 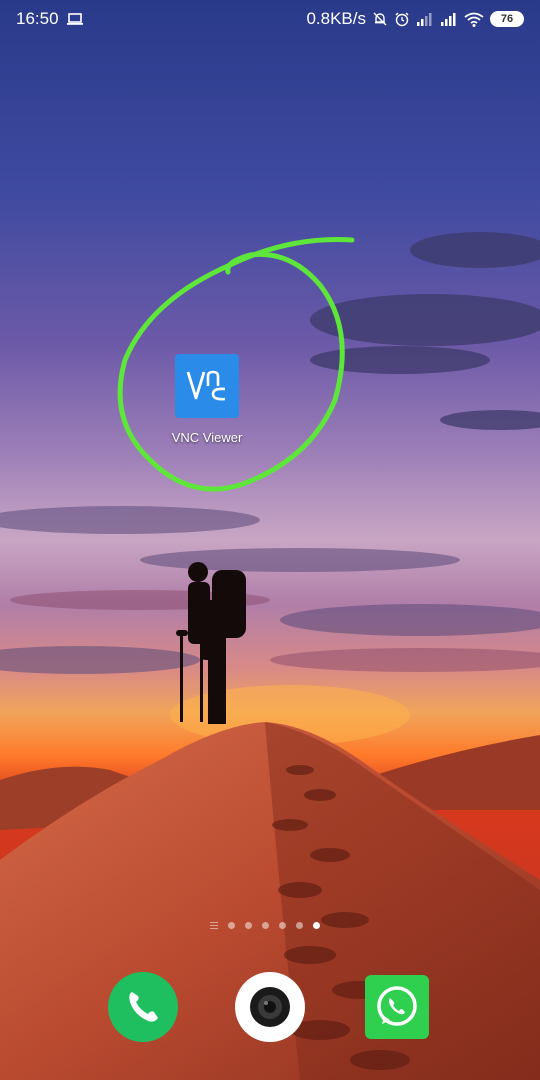 What do you see at coordinates (380, 19) in the screenshot?
I see `mute-bell-icon` at bounding box center [380, 19].